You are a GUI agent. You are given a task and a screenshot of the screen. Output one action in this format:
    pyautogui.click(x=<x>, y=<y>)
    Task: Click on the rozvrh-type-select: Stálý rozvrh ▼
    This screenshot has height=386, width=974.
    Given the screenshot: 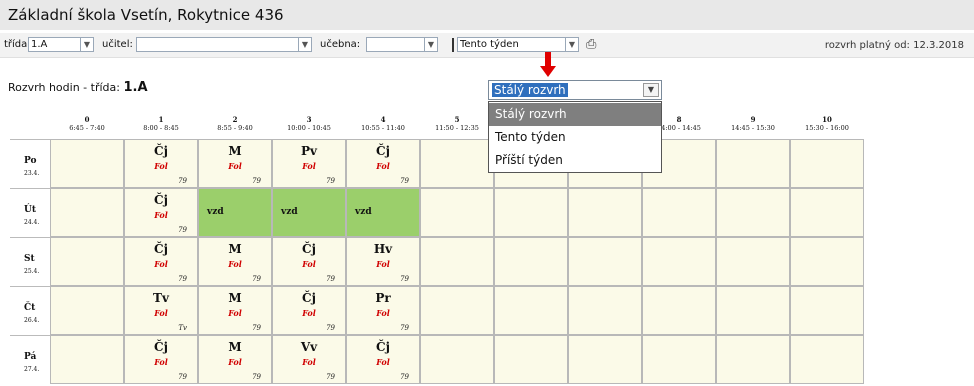 What is the action you would take?
    pyautogui.click(x=575, y=90)
    